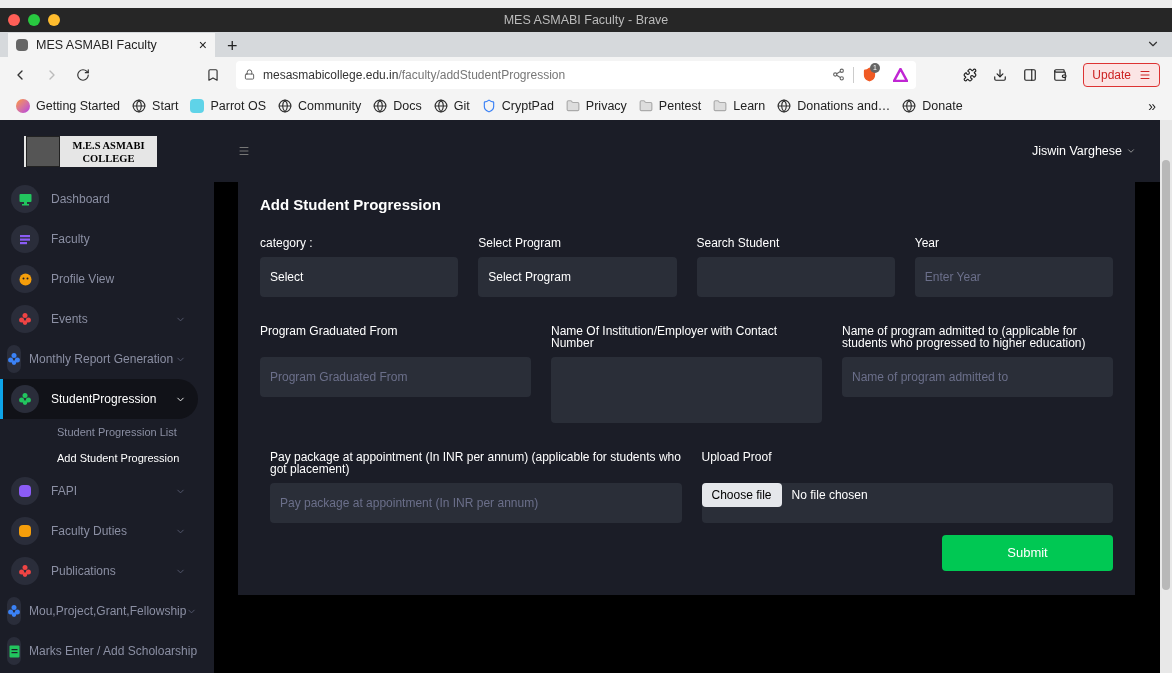 Image resolution: width=1172 pixels, height=673 pixels. What do you see at coordinates (670, 106) in the screenshot?
I see `bookmark-link: Pentest` at bounding box center [670, 106].